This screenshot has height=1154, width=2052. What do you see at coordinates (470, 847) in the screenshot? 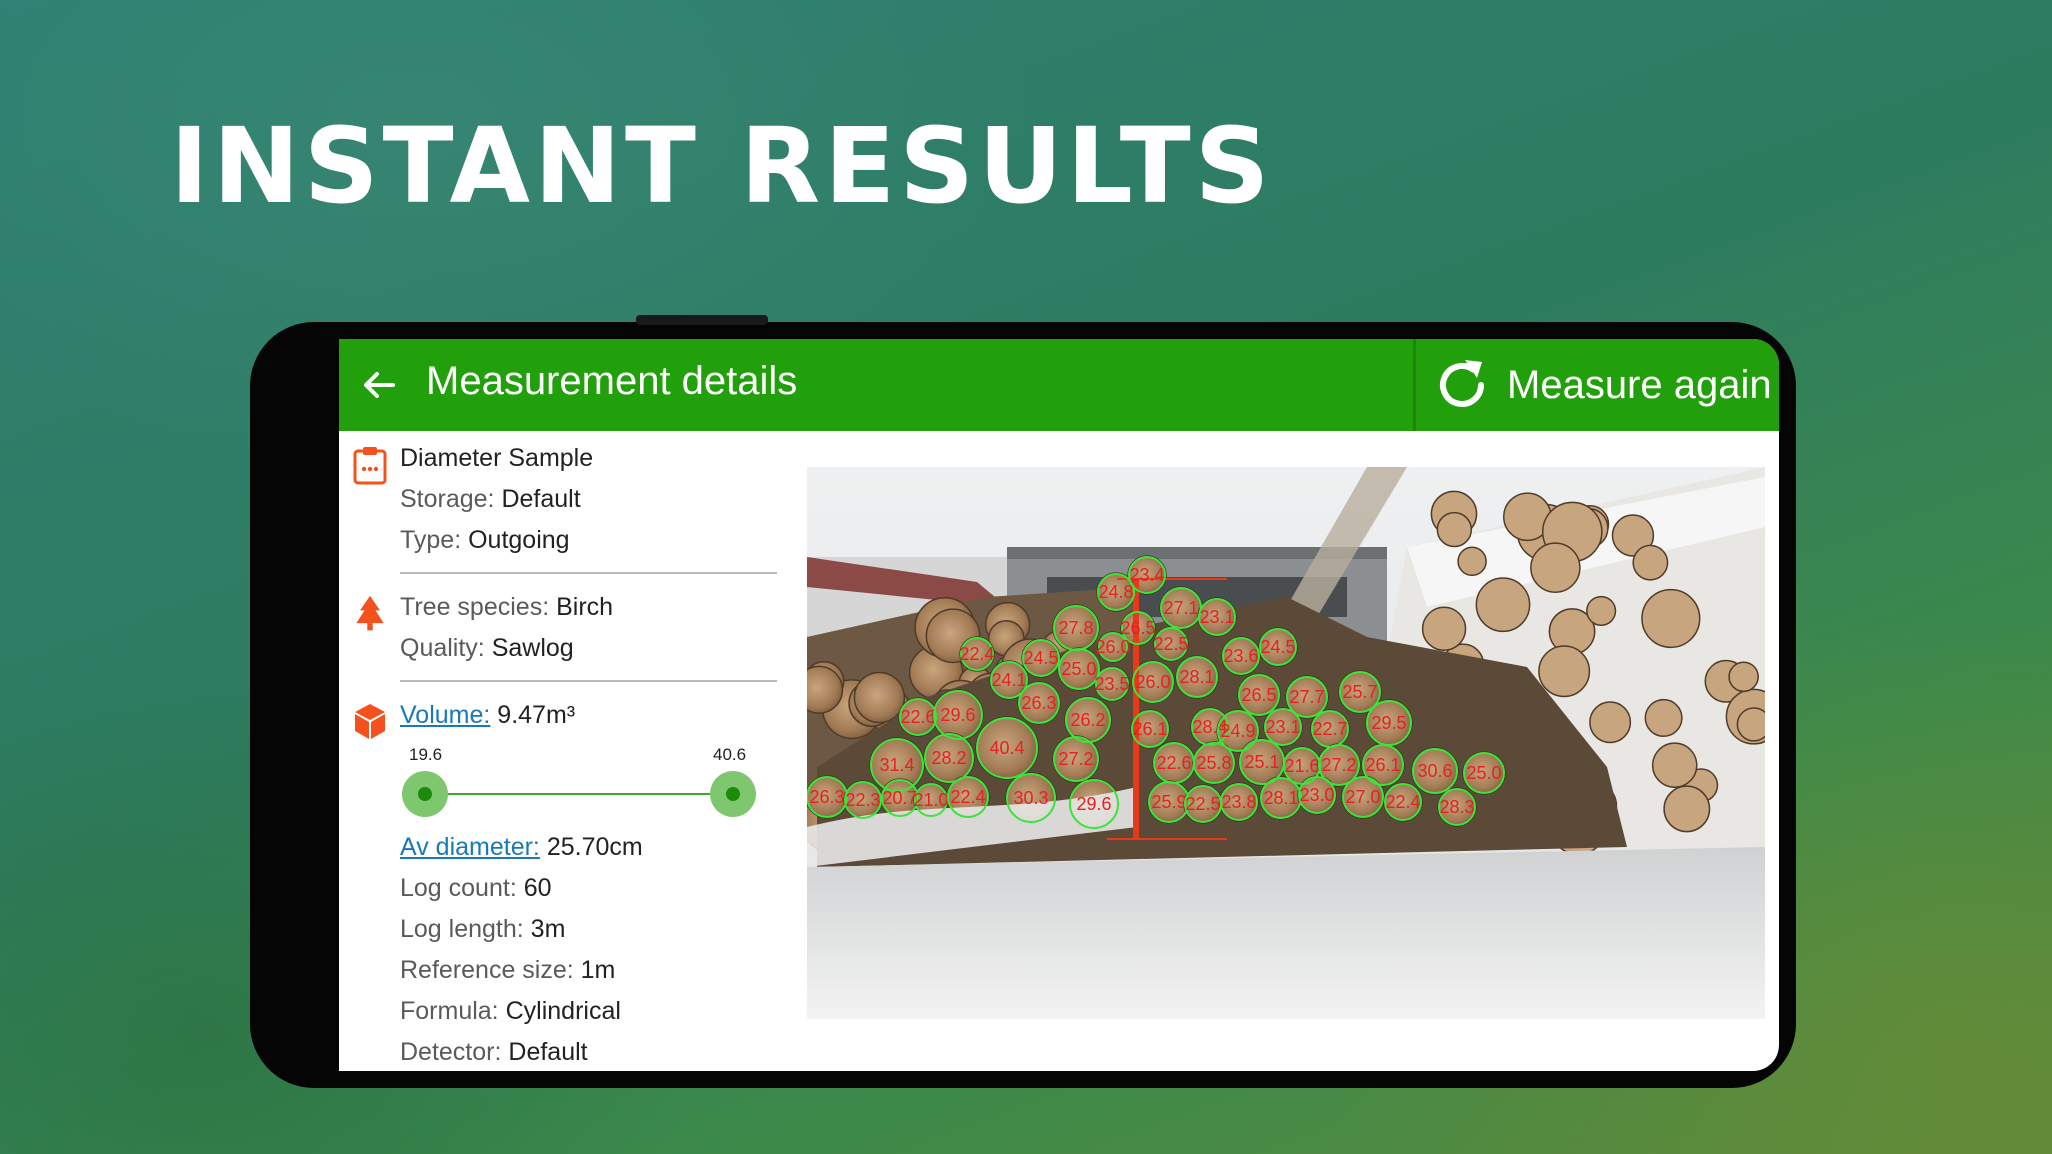
I see `avdiam-link: Av diameter:` at bounding box center [470, 847].